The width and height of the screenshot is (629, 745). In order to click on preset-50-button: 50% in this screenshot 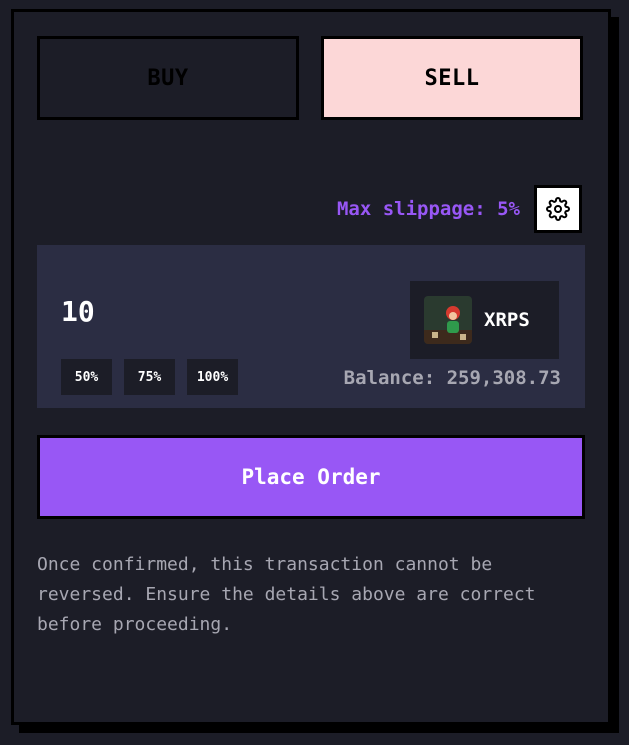, I will do `click(86, 377)`.